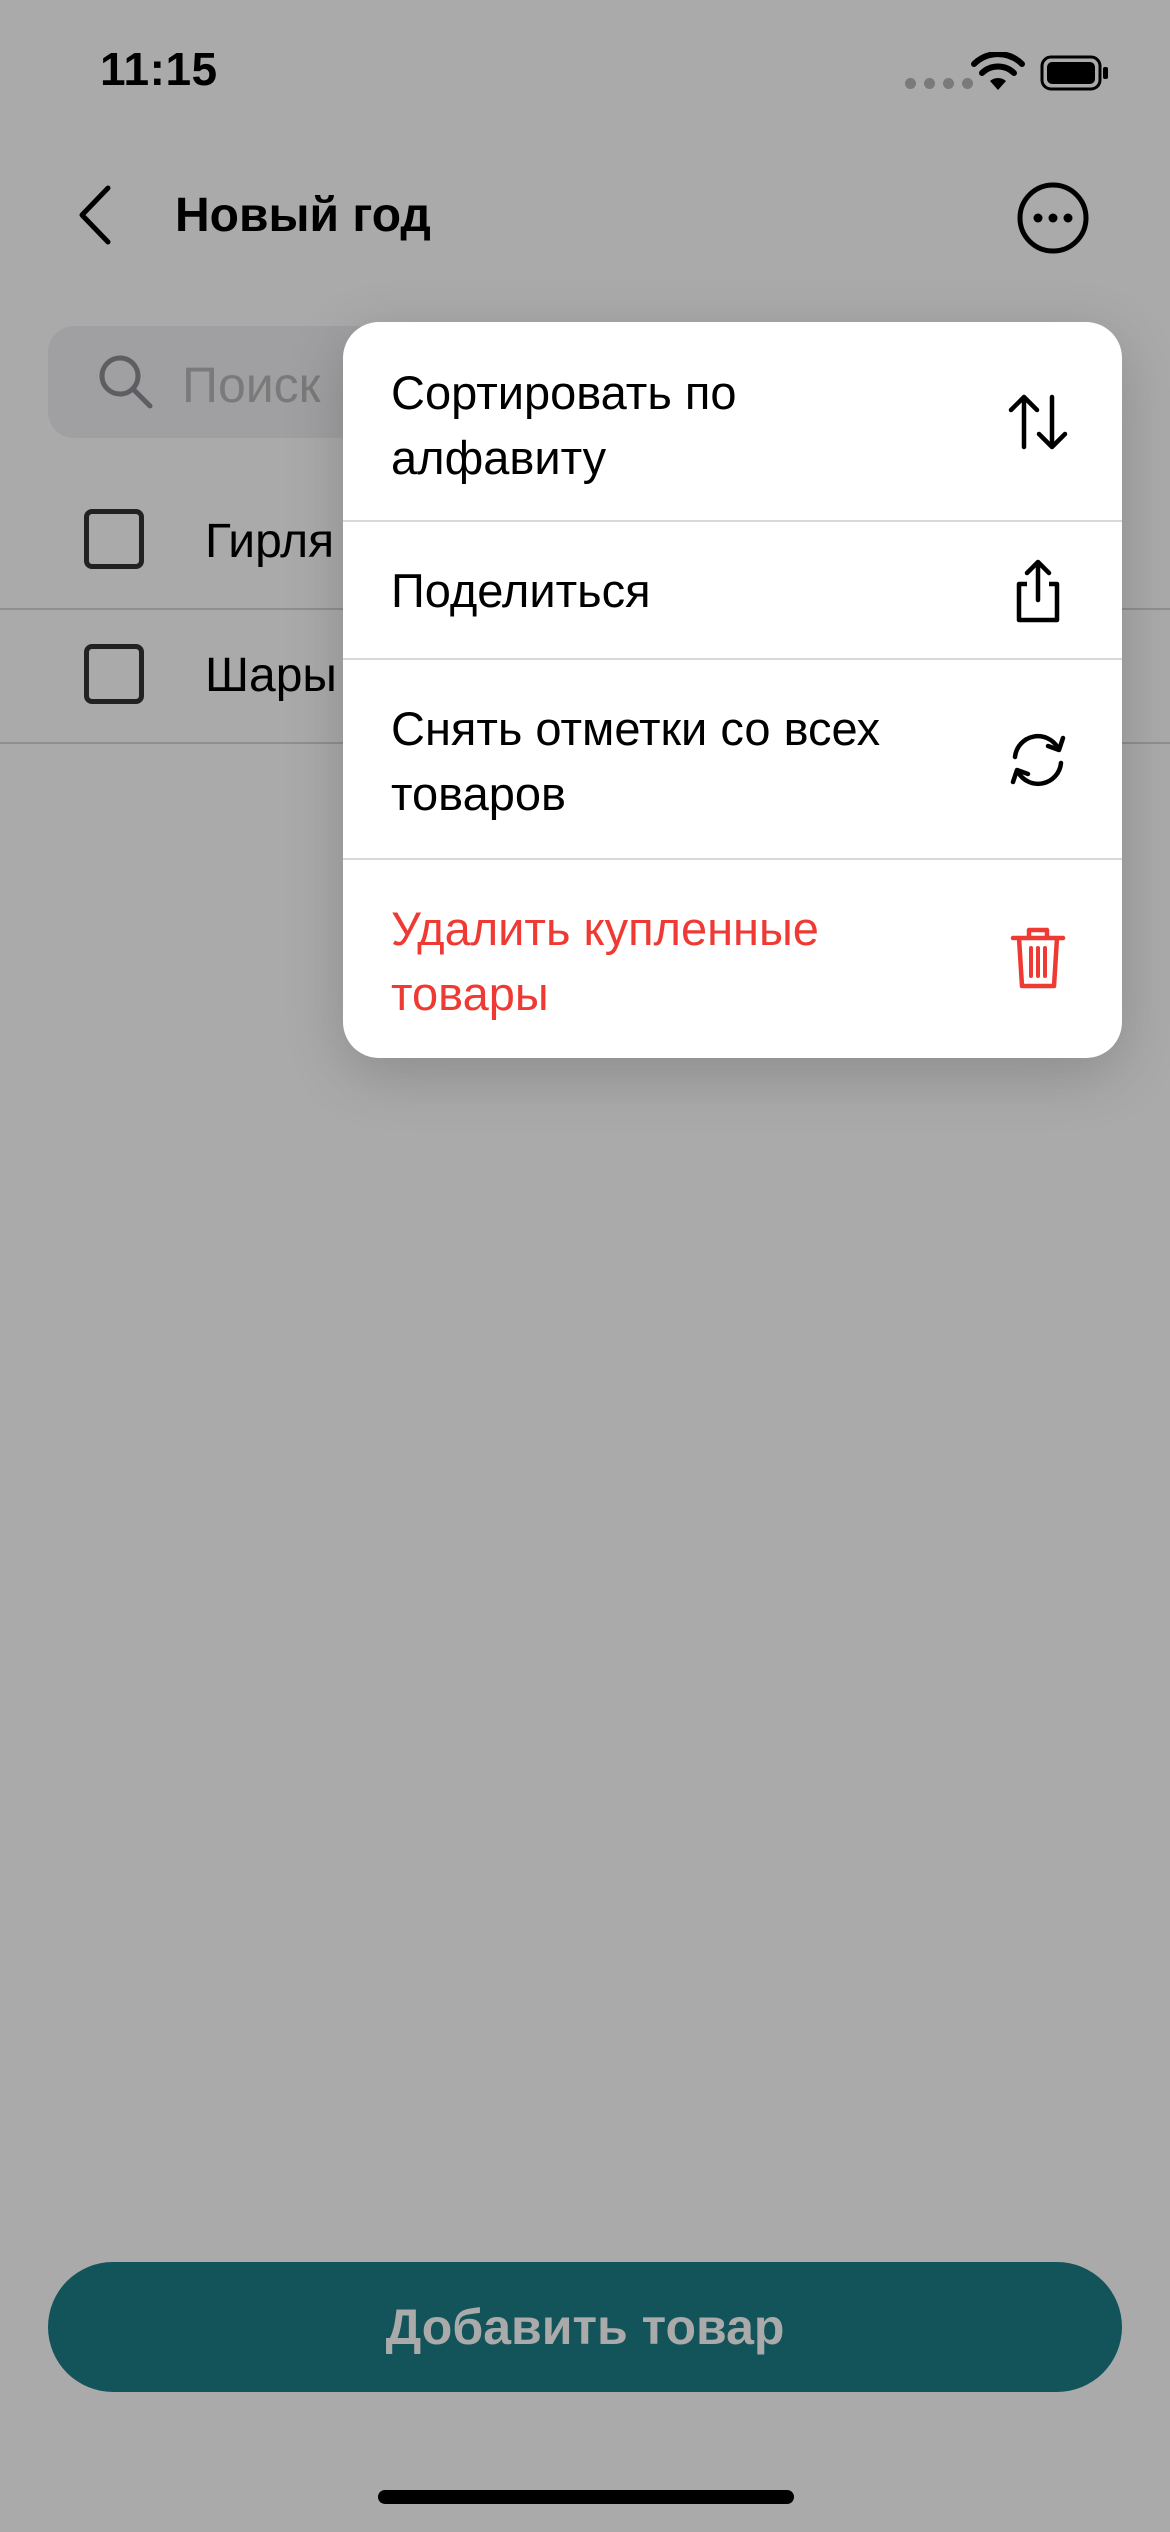 The height and width of the screenshot is (2532, 1170). What do you see at coordinates (1038, 422) in the screenshot?
I see `sort-arrows-icon` at bounding box center [1038, 422].